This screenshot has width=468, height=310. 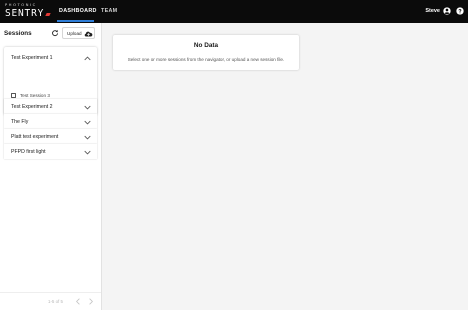 What do you see at coordinates (432, 11) in the screenshot?
I see `user-name: Steve` at bounding box center [432, 11].